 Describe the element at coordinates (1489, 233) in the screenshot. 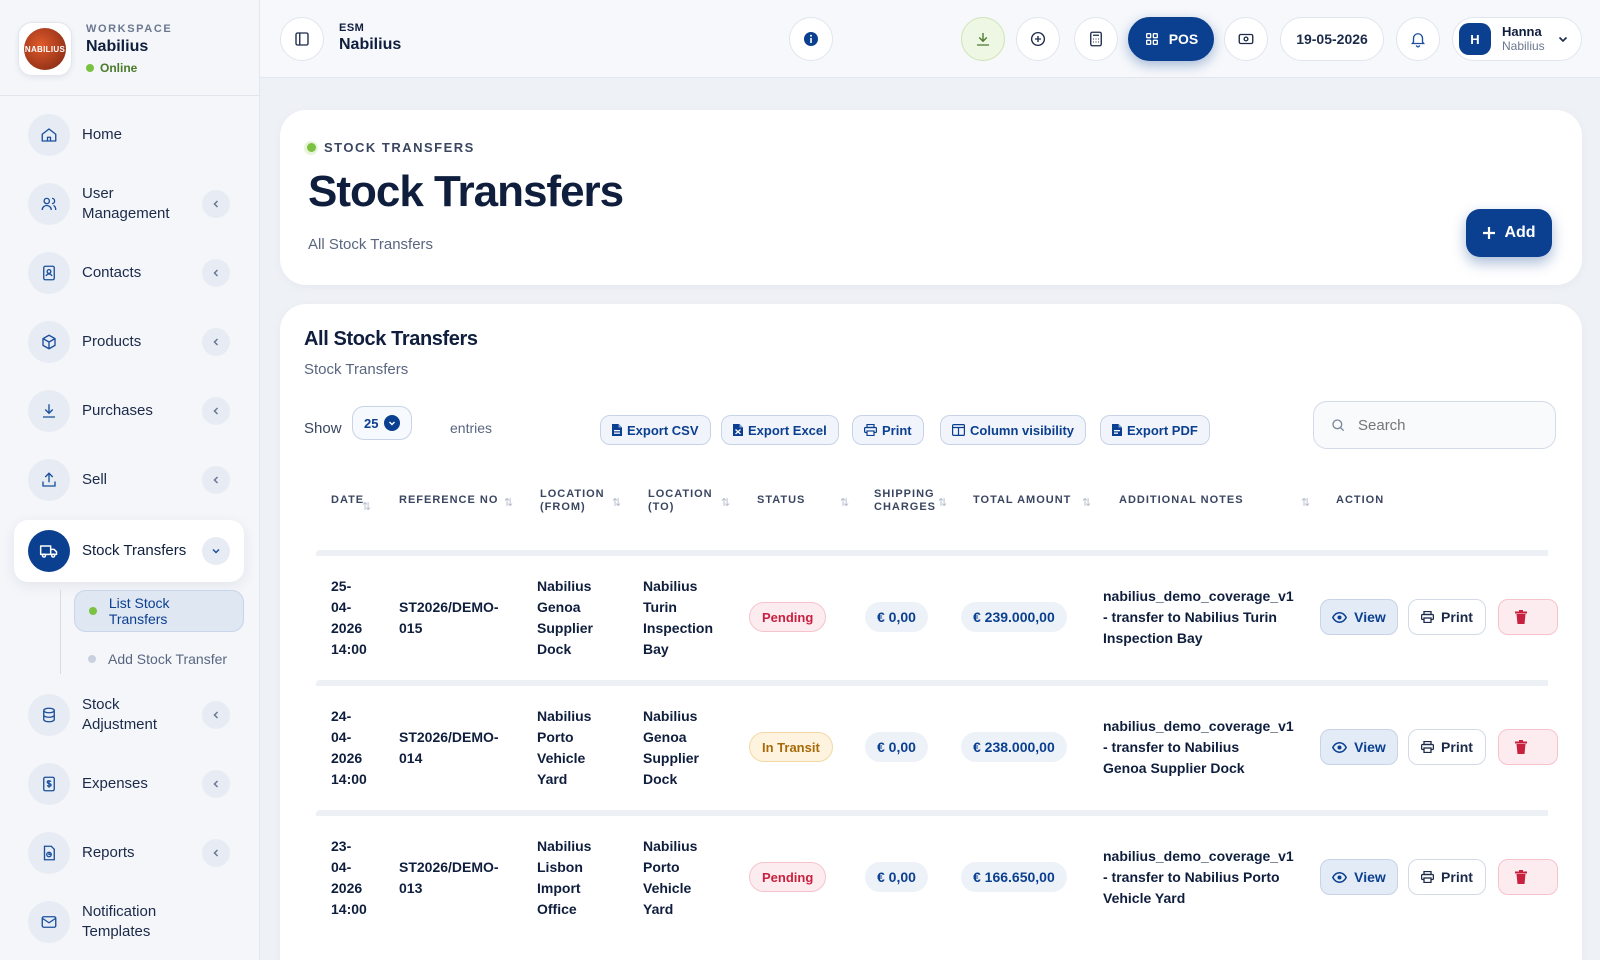

I see `plus-icon` at that location.